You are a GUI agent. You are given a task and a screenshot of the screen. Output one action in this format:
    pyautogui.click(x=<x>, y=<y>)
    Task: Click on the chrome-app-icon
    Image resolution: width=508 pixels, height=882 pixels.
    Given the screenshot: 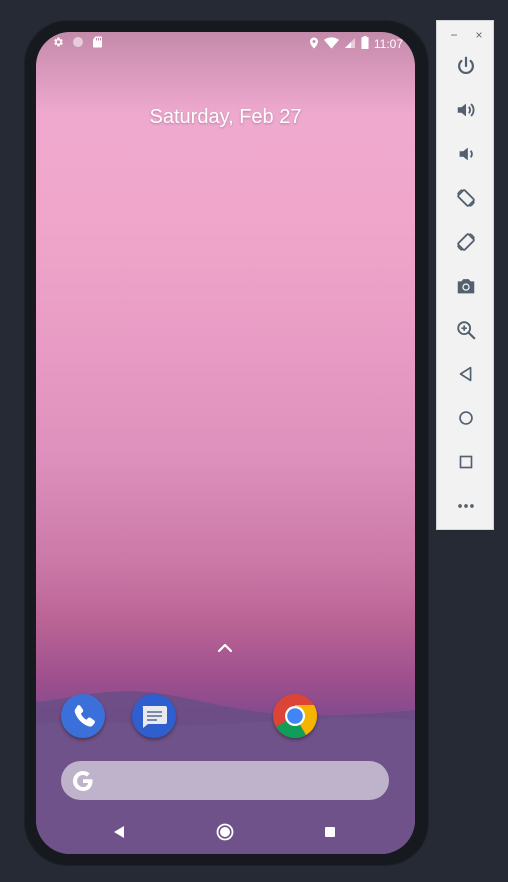 What is the action you would take?
    pyautogui.click(x=295, y=716)
    